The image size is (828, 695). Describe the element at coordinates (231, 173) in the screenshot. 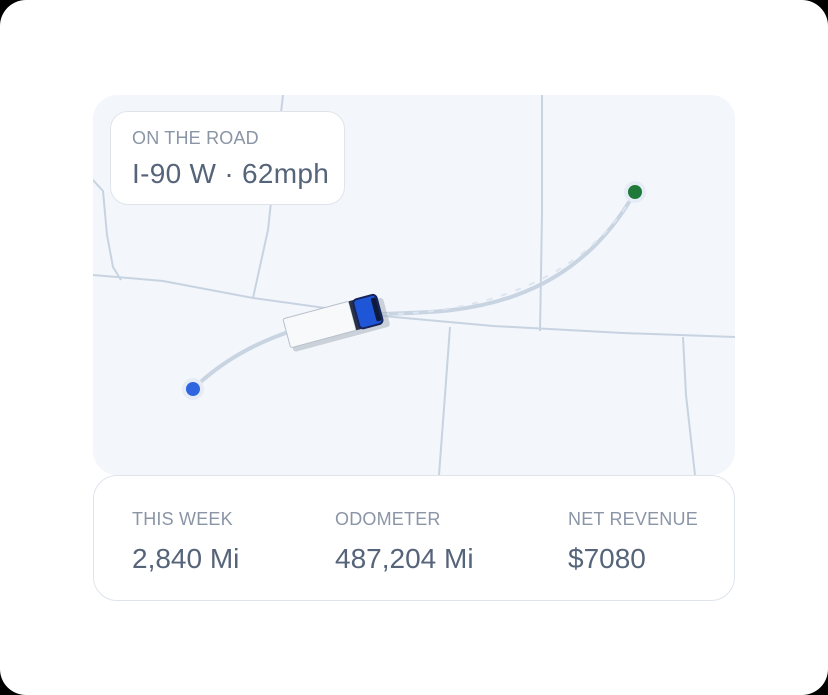

I see `status-chip-value: I-90 W · 62mph` at that location.